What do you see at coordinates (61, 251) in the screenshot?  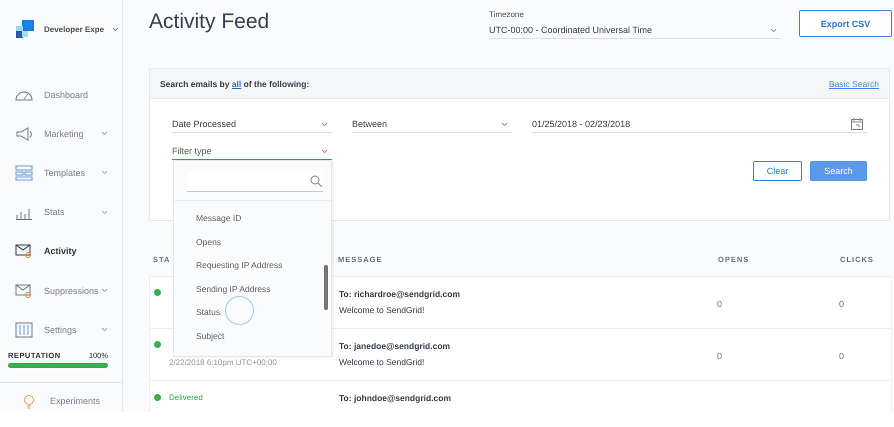 I see `nav-item: Activity` at bounding box center [61, 251].